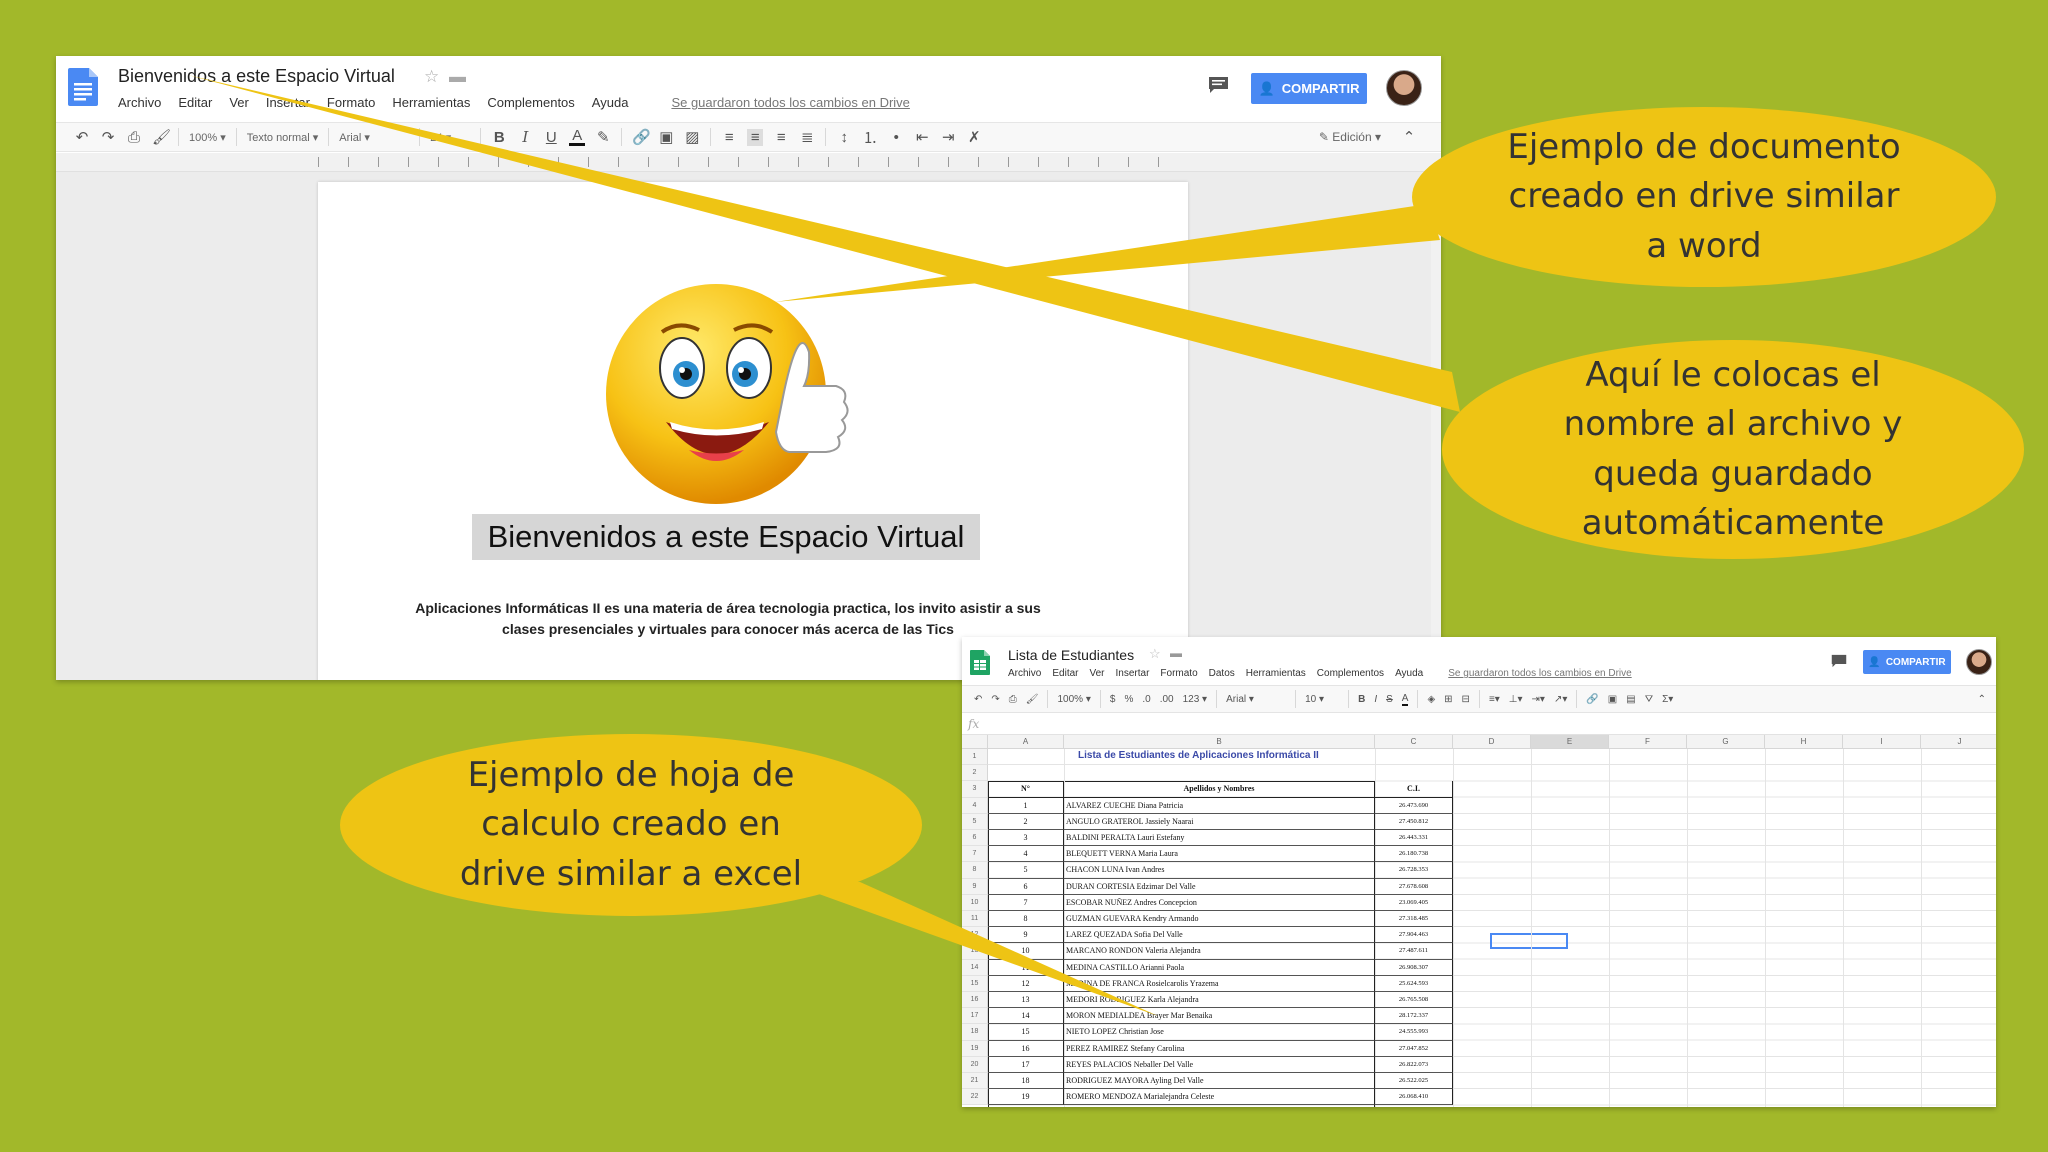 The width and height of the screenshot is (2048, 1152). I want to click on pointer-to-sheet, so click(969, 948).